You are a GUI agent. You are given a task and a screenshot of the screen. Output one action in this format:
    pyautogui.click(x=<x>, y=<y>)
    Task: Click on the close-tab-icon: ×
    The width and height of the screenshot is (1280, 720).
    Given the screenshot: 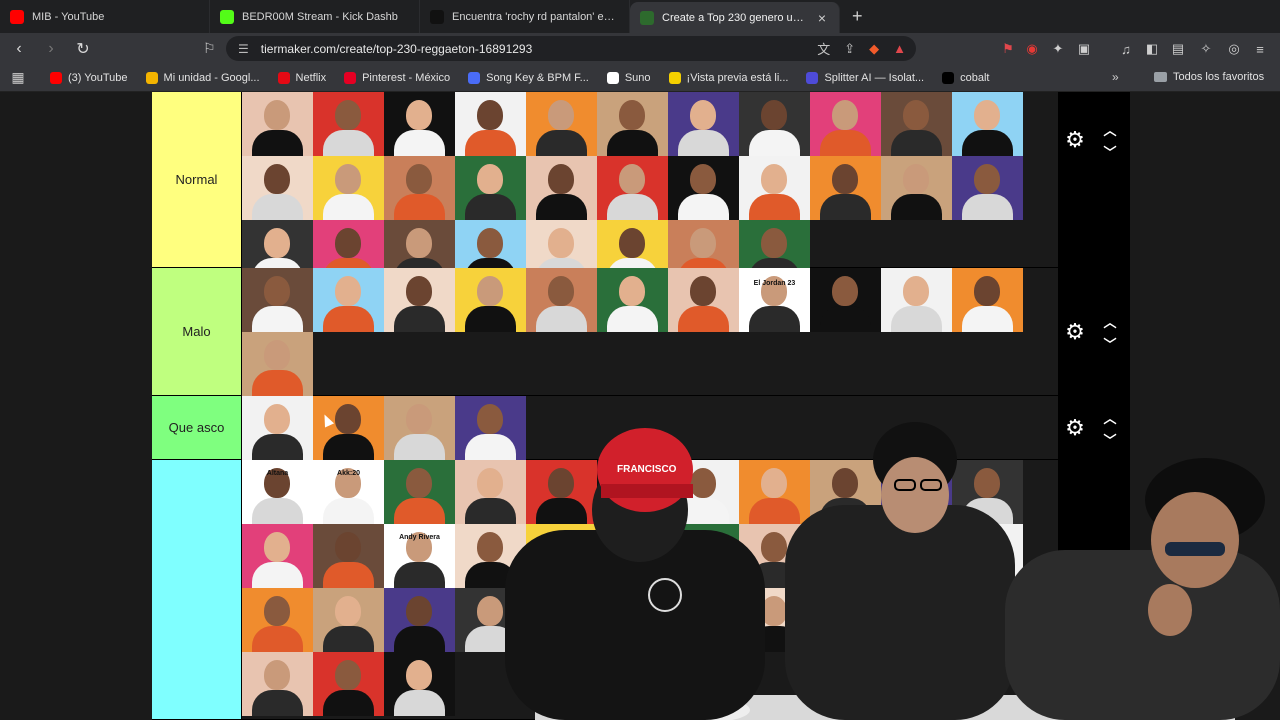 What is the action you would take?
    pyautogui.click(x=822, y=18)
    